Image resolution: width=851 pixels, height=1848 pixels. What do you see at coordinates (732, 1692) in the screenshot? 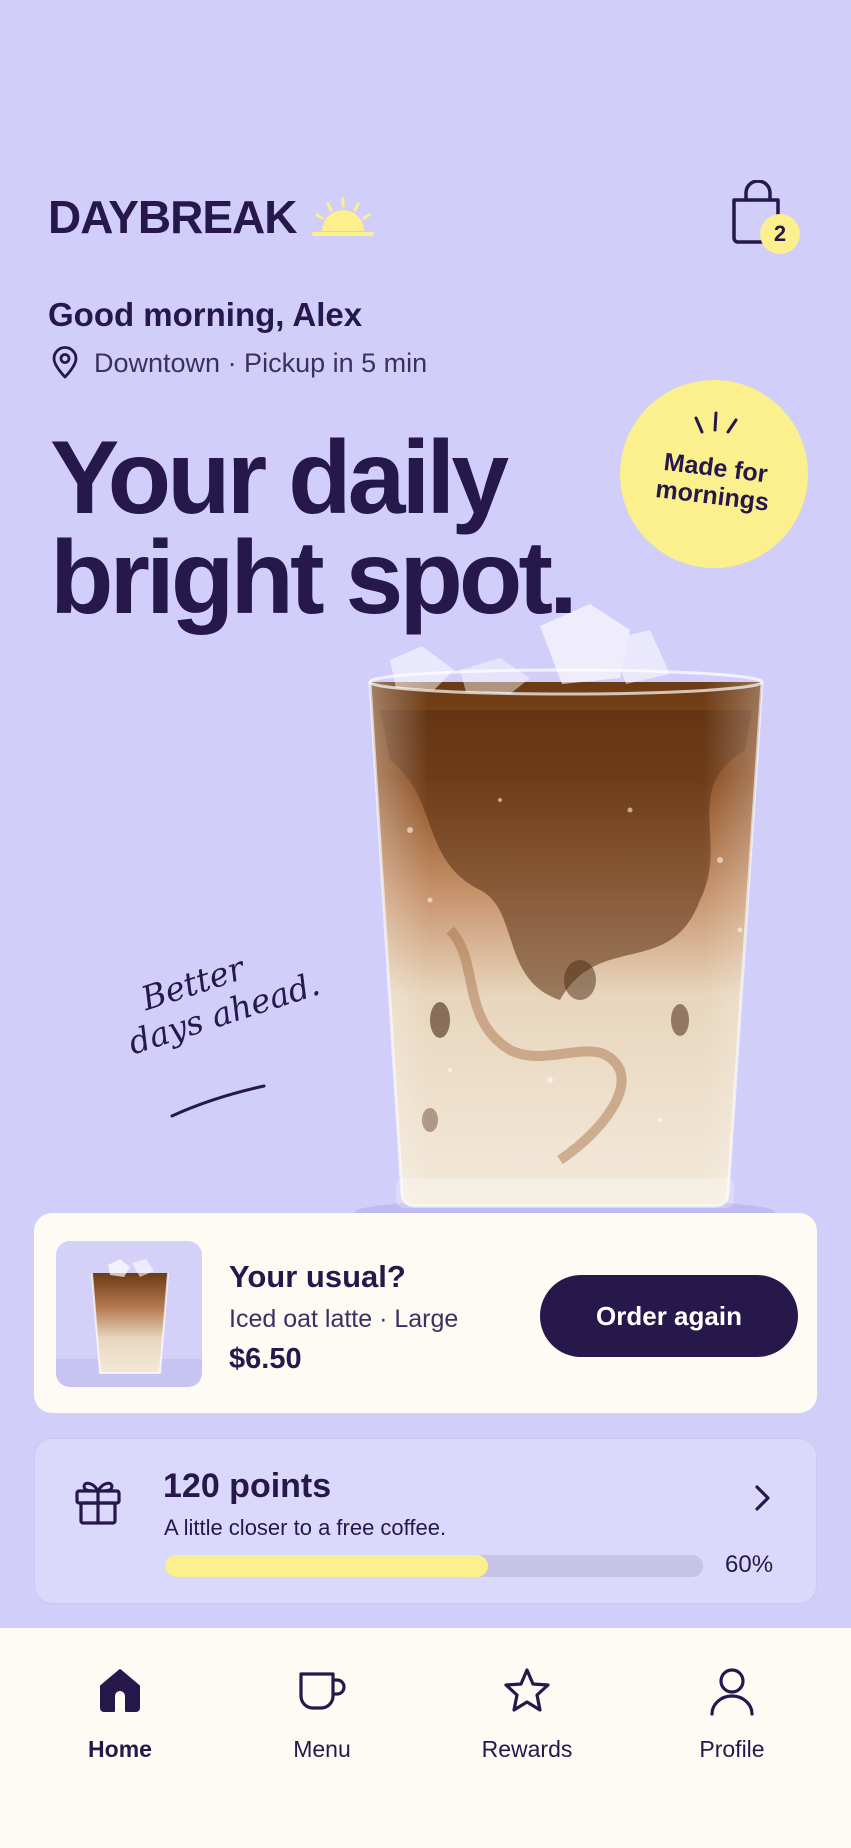
I see `user-icon` at bounding box center [732, 1692].